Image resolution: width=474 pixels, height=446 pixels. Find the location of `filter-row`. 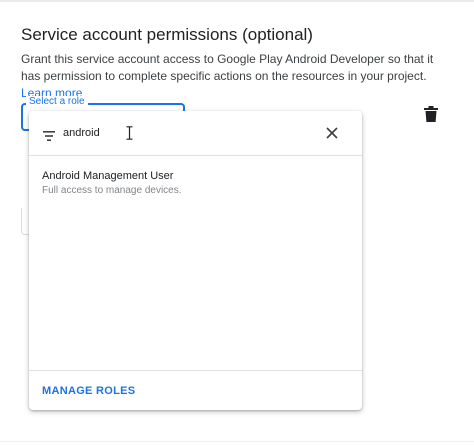

filter-row is located at coordinates (195, 133).